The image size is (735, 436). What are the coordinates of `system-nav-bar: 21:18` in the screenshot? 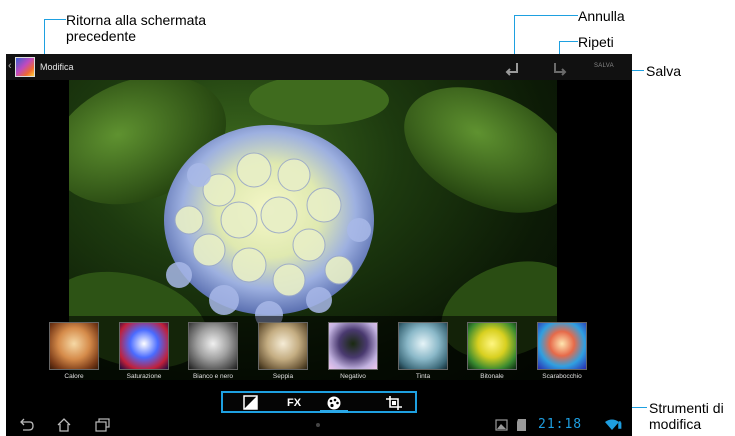 It's located at (319, 425).